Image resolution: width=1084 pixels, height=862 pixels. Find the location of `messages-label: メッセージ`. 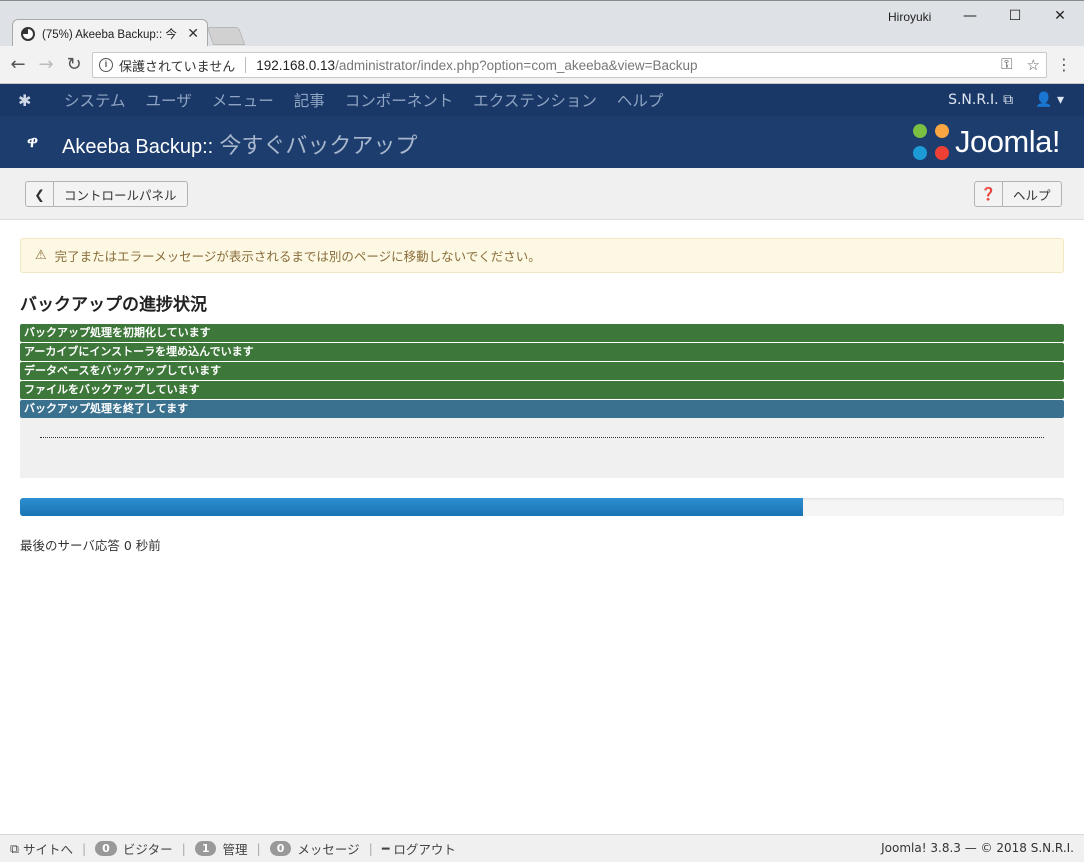

messages-label: メッセージ is located at coordinates (328, 849).